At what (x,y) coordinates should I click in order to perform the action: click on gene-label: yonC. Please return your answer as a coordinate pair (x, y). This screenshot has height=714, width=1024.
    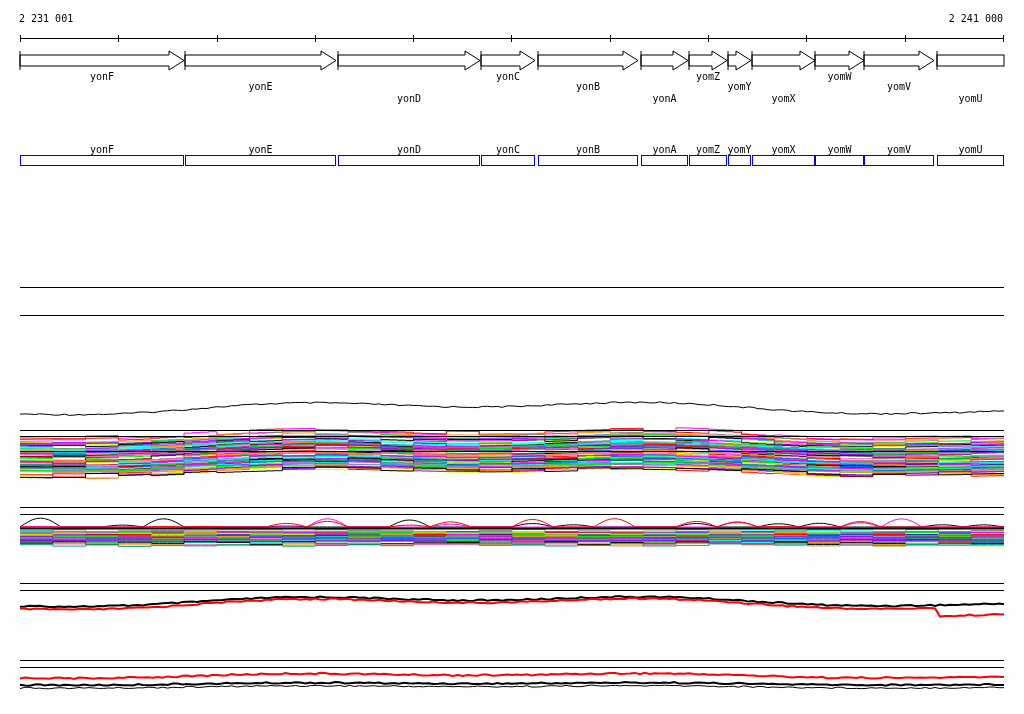
    Looking at the image, I should click on (508, 76).